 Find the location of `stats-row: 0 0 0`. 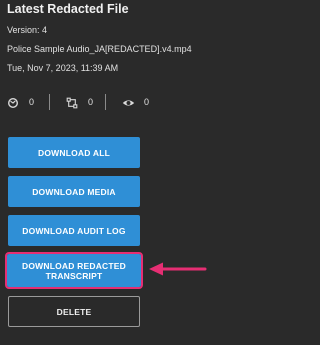

stats-row: 0 0 0 is located at coordinates (82, 102).